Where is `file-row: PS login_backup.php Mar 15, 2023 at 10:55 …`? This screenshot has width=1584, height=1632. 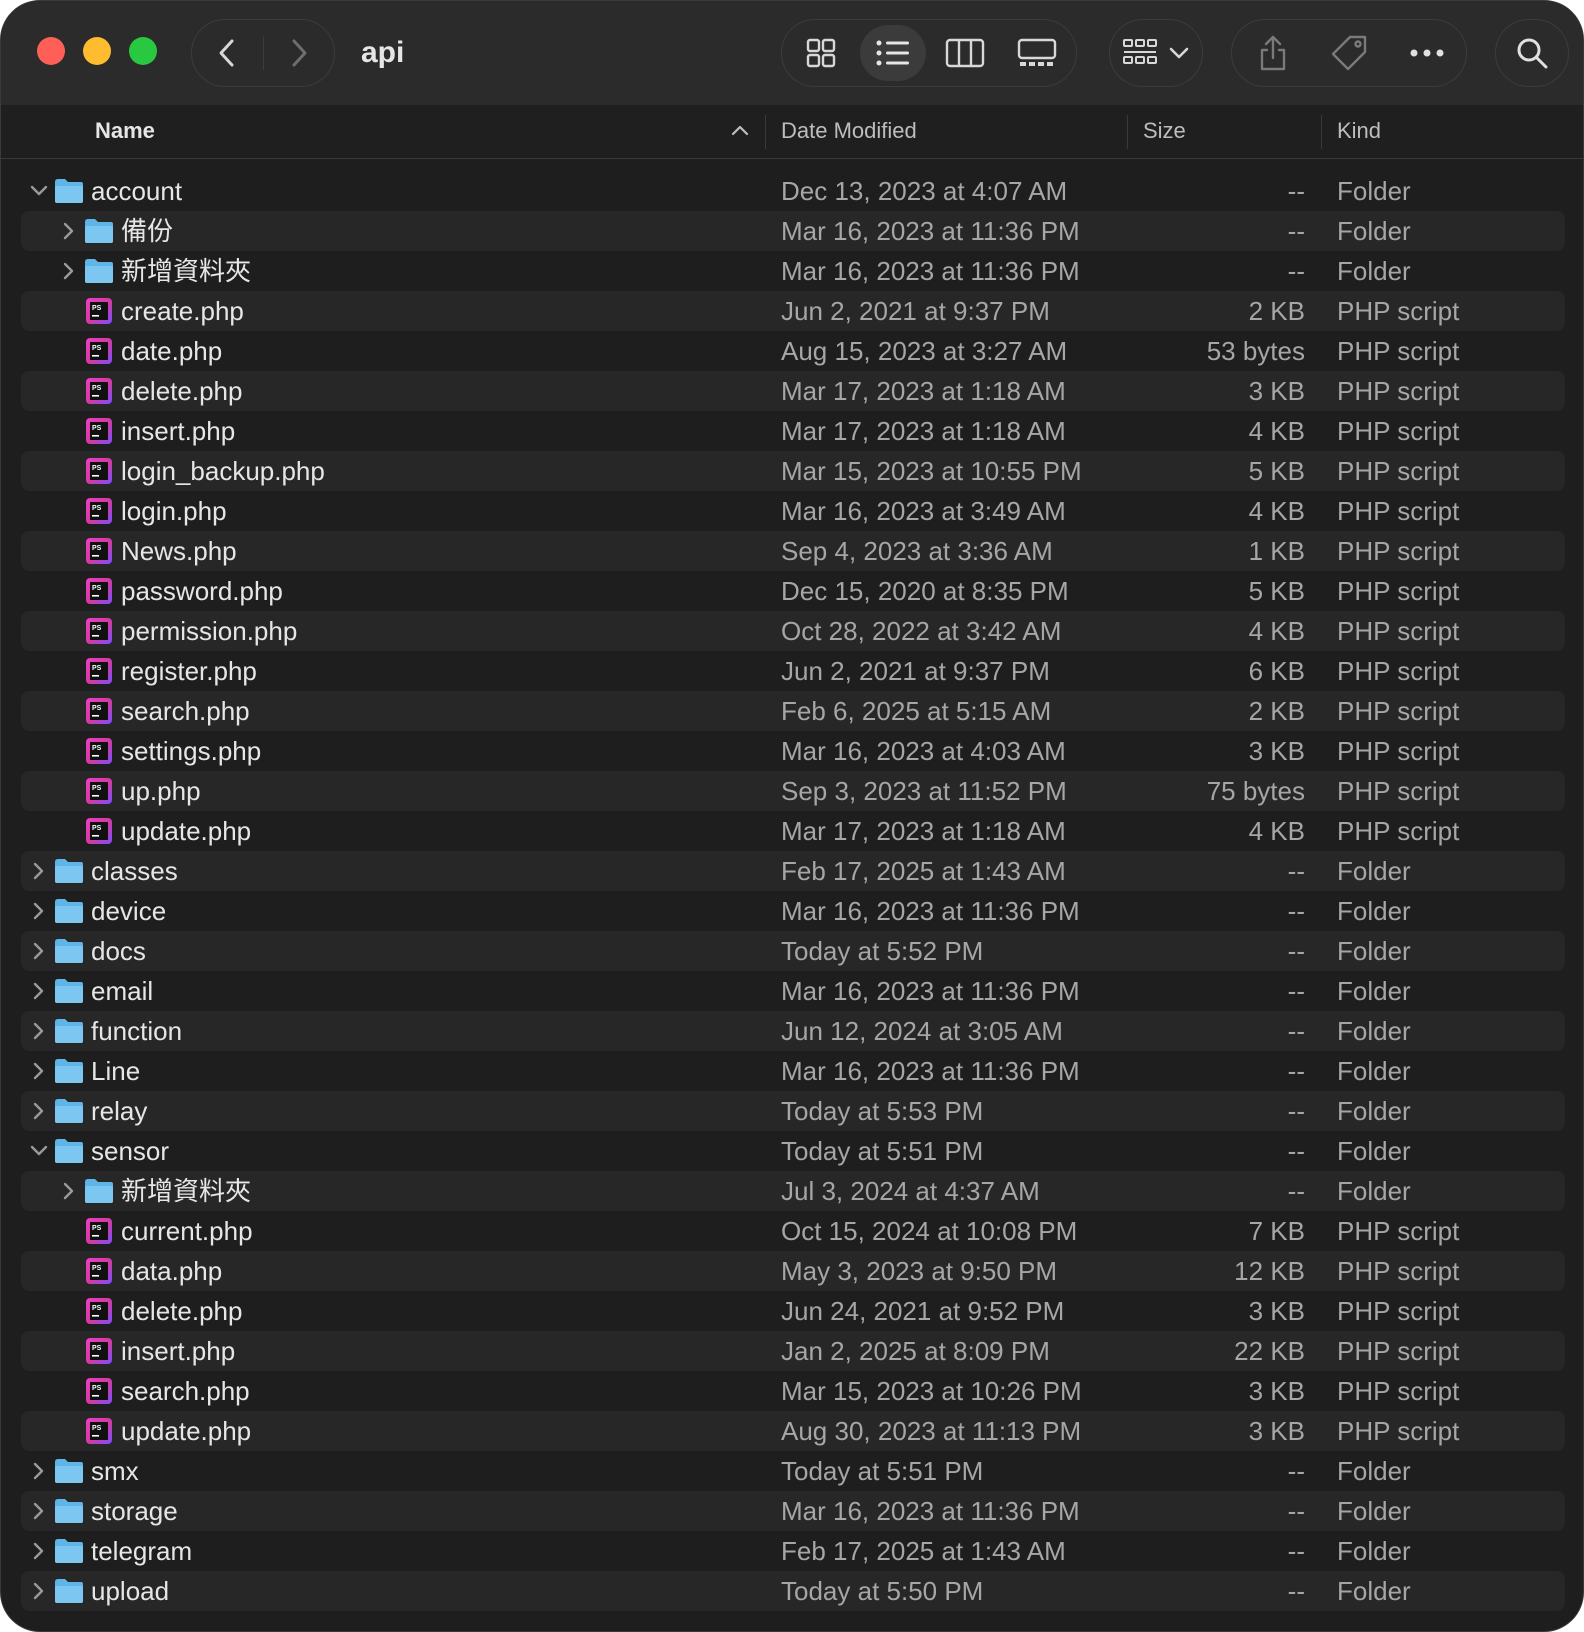
file-row: PS login_backup.php Mar 15, 2023 at 10:55 … is located at coordinates (793, 471).